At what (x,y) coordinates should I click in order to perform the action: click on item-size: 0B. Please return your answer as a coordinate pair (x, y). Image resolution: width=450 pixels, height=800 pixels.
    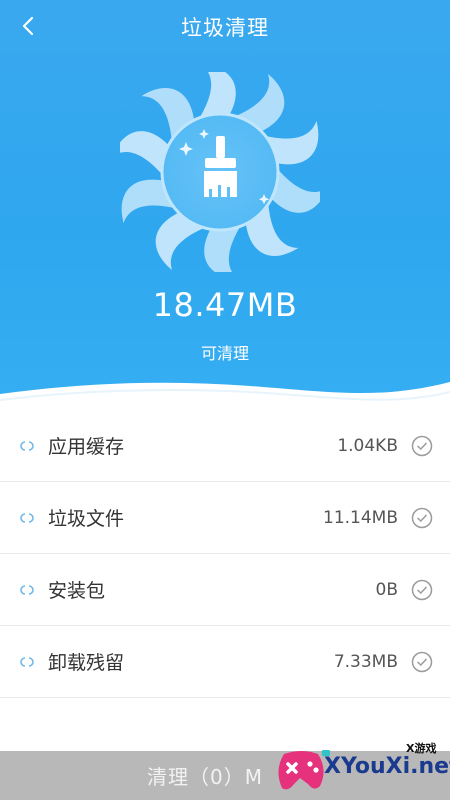
    Looking at the image, I should click on (386, 589).